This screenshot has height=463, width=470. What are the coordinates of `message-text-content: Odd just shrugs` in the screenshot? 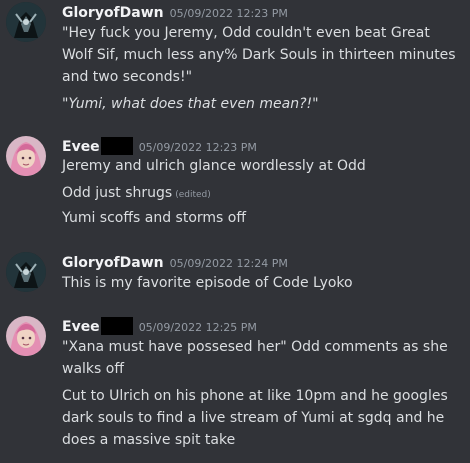 It's located at (117, 193).